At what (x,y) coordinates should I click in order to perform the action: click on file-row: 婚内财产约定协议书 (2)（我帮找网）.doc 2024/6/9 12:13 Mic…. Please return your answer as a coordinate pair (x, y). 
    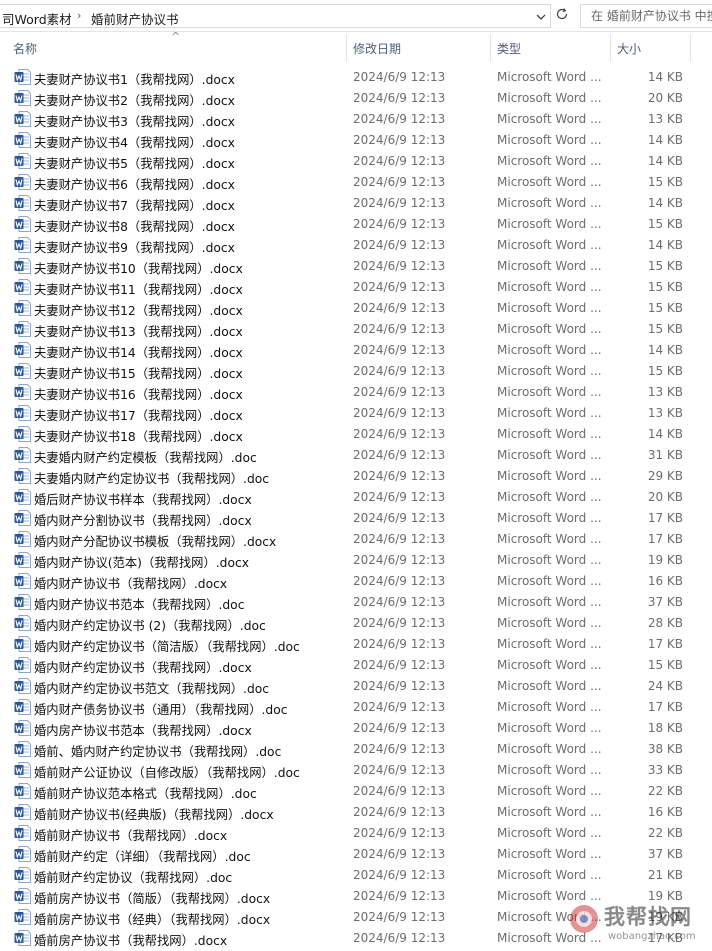
    Looking at the image, I should click on (356, 623).